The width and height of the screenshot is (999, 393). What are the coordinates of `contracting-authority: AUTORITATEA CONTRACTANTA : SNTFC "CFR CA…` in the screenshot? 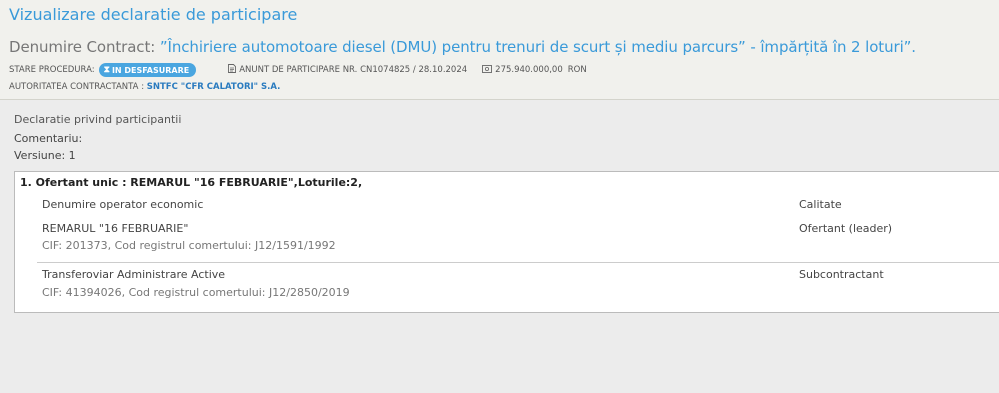 It's located at (144, 87).